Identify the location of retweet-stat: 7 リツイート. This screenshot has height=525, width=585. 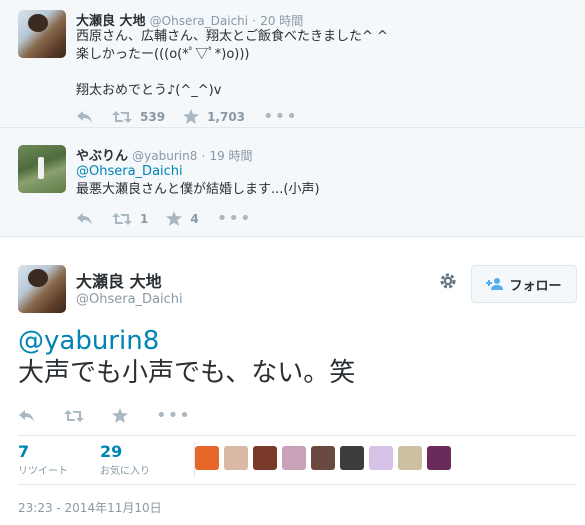
(43, 459).